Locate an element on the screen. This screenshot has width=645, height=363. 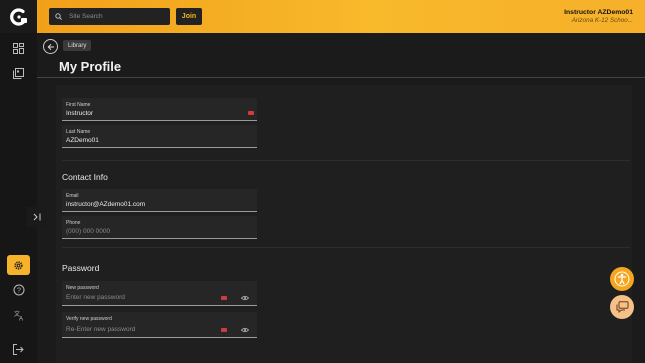
help-icon: ? is located at coordinates (18, 290).